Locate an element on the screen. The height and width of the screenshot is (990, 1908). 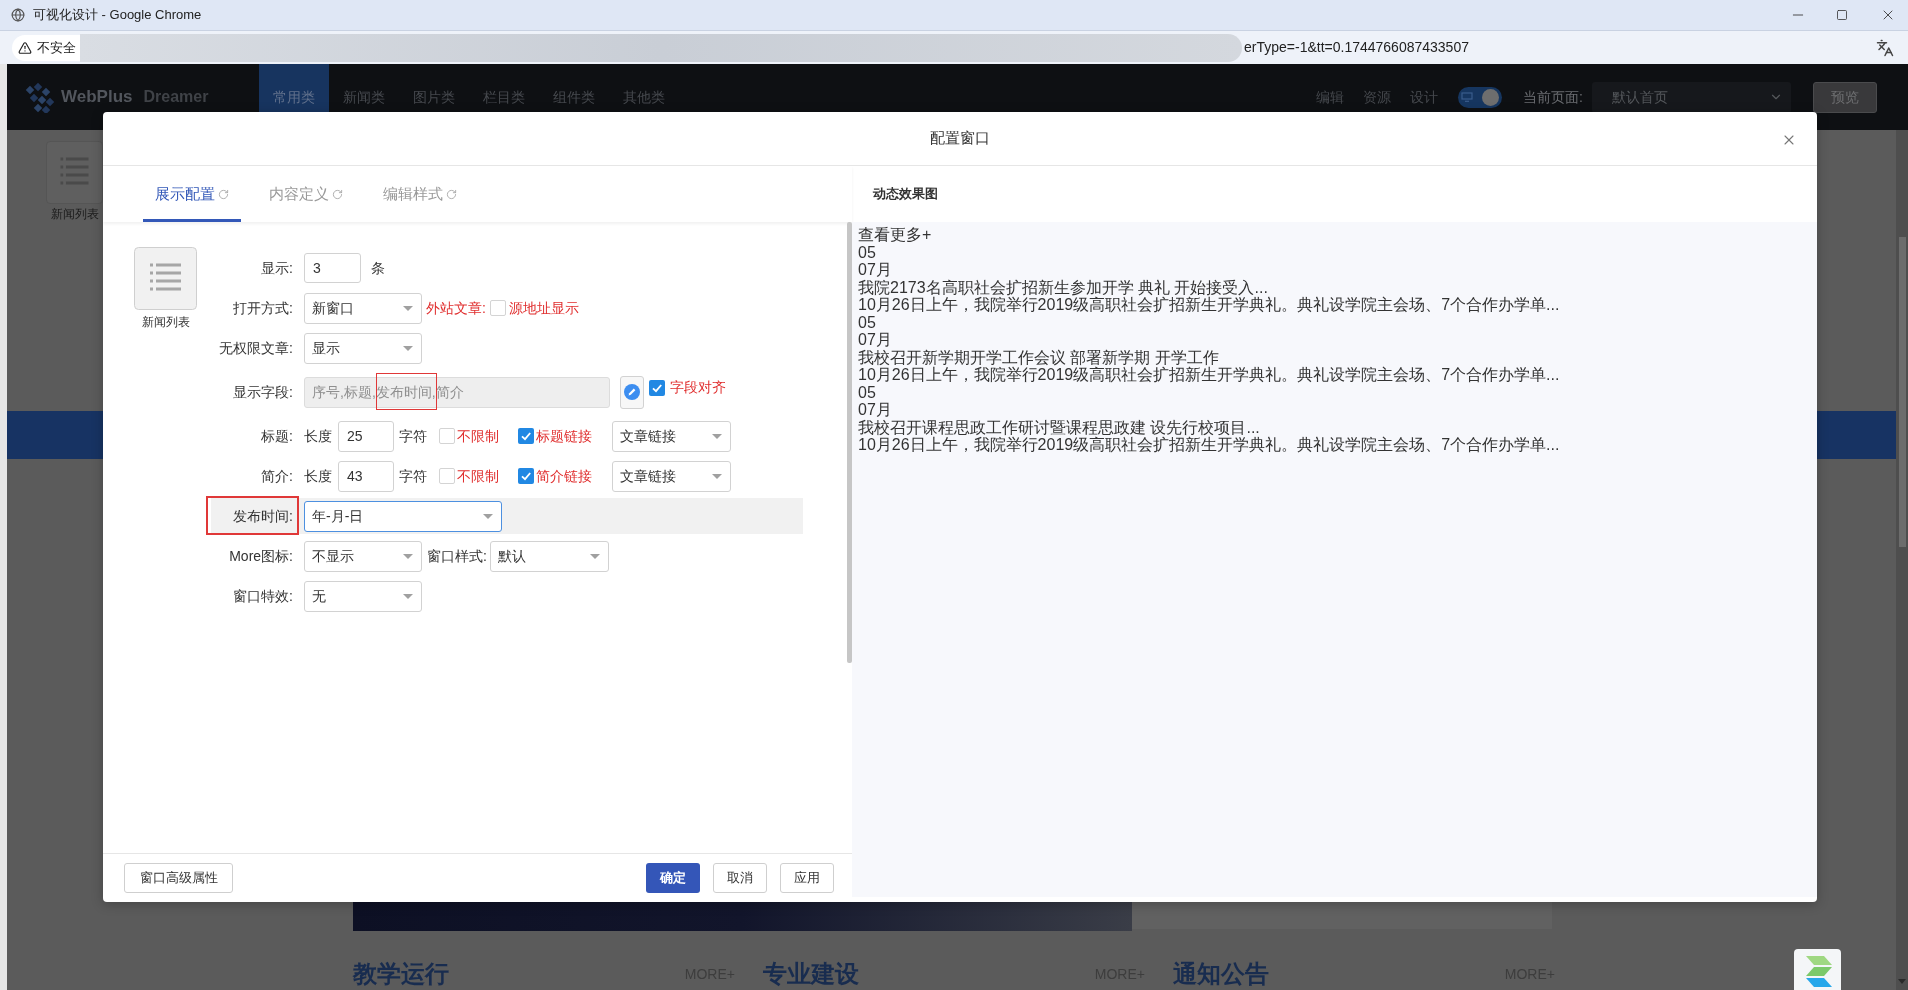
scroll-down-icon is located at coordinates (1902, 981).